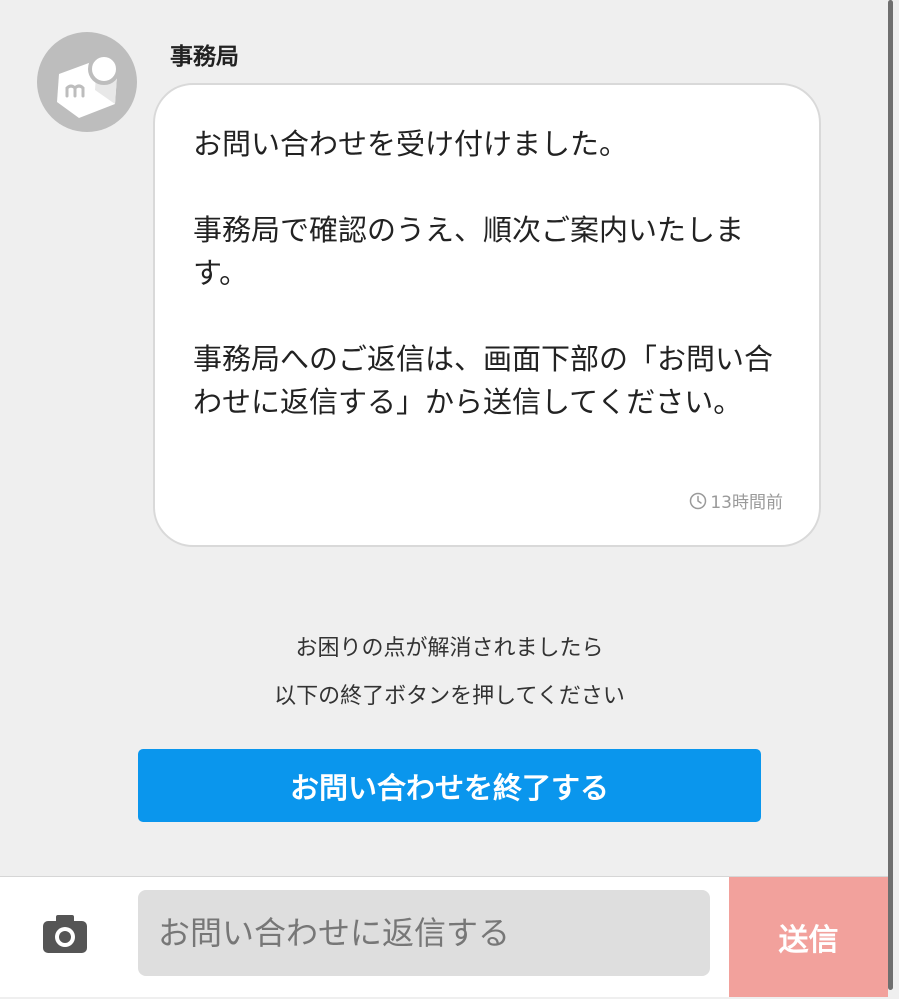  What do you see at coordinates (746, 503) in the screenshot?
I see `timestamp-text: 13時間前` at bounding box center [746, 503].